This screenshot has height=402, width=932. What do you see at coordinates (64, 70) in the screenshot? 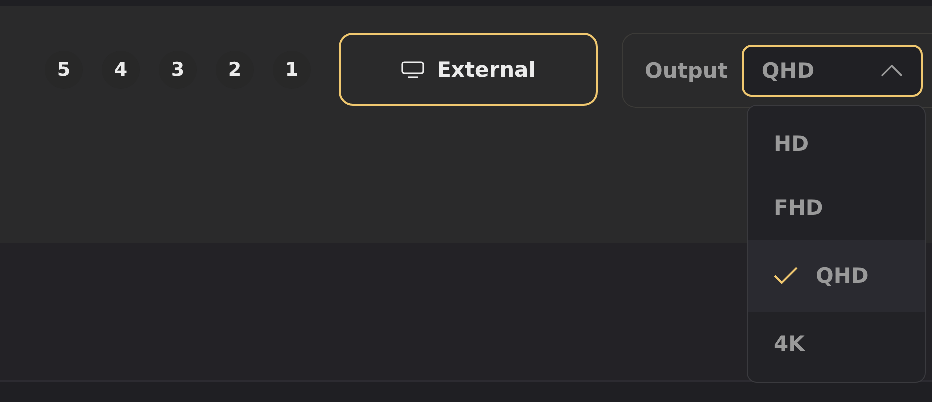
I see `page-button: 5` at bounding box center [64, 70].